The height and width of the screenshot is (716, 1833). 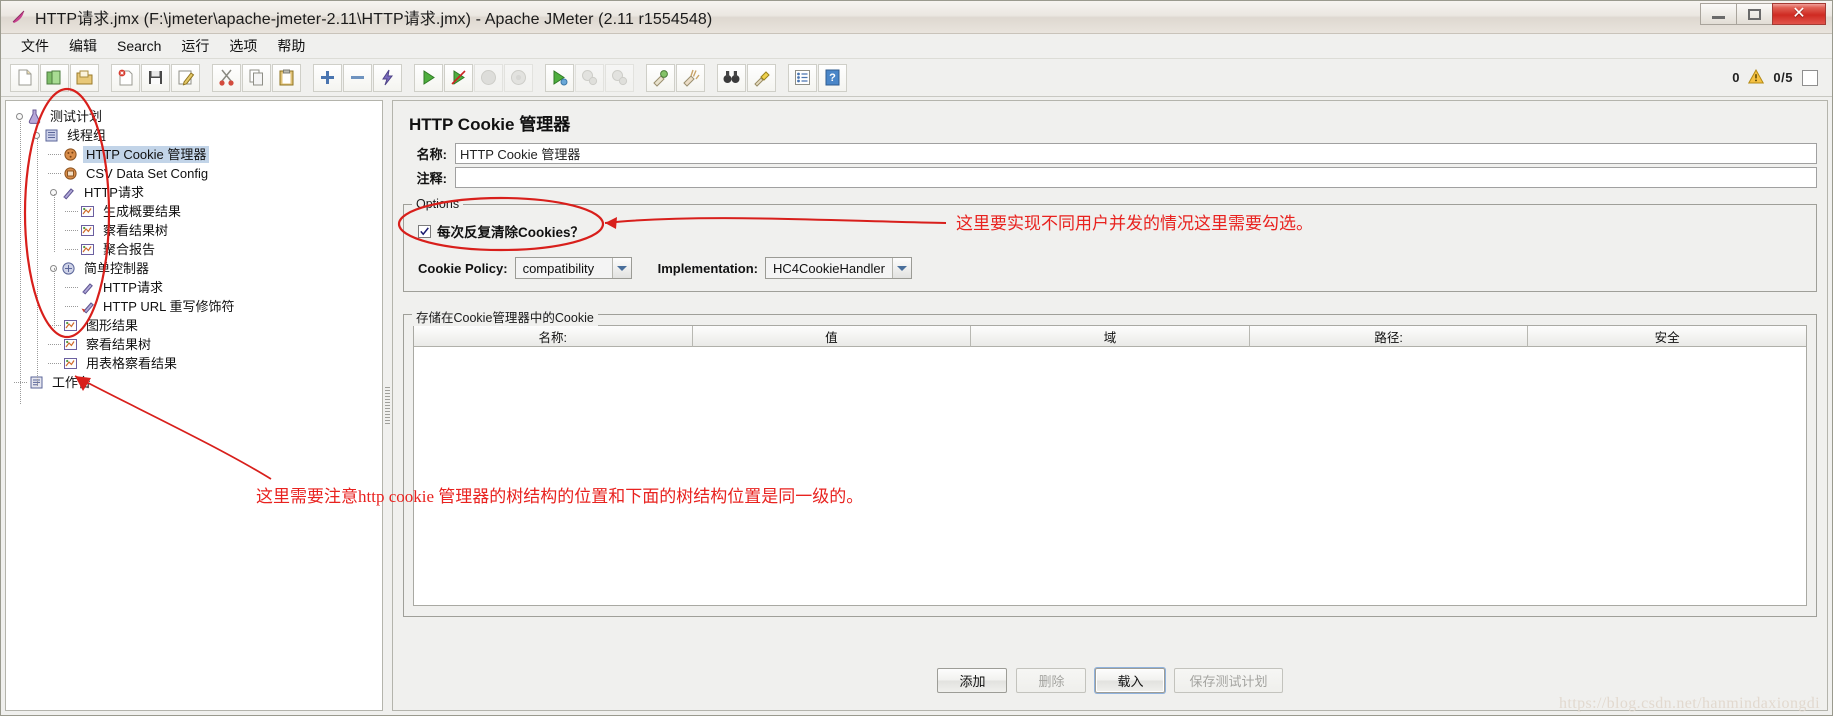 What do you see at coordinates (198, 154) in the screenshot?
I see `tree-node: HTTP Cookie 管理器` at bounding box center [198, 154].